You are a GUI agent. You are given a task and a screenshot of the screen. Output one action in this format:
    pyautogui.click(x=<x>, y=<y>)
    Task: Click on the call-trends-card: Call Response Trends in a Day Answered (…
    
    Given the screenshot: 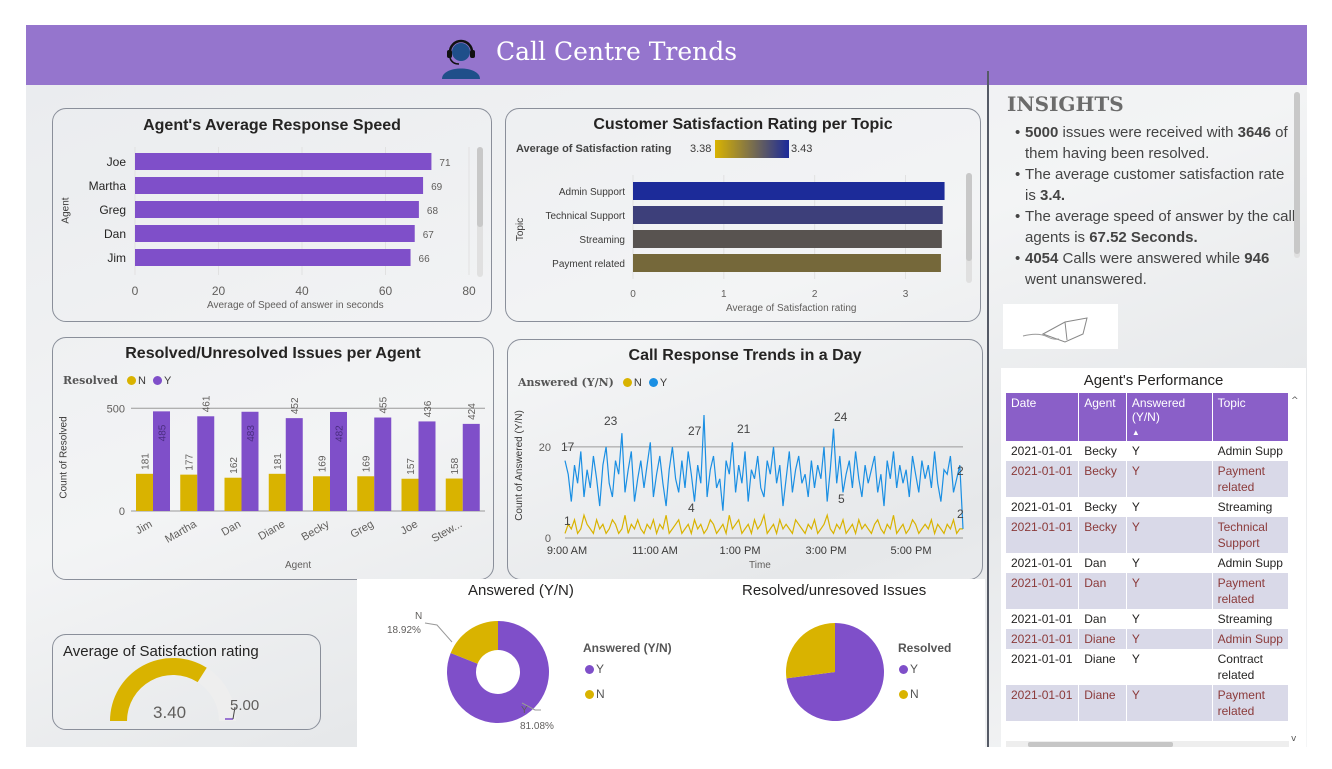 What is the action you would take?
    pyautogui.click(x=745, y=459)
    